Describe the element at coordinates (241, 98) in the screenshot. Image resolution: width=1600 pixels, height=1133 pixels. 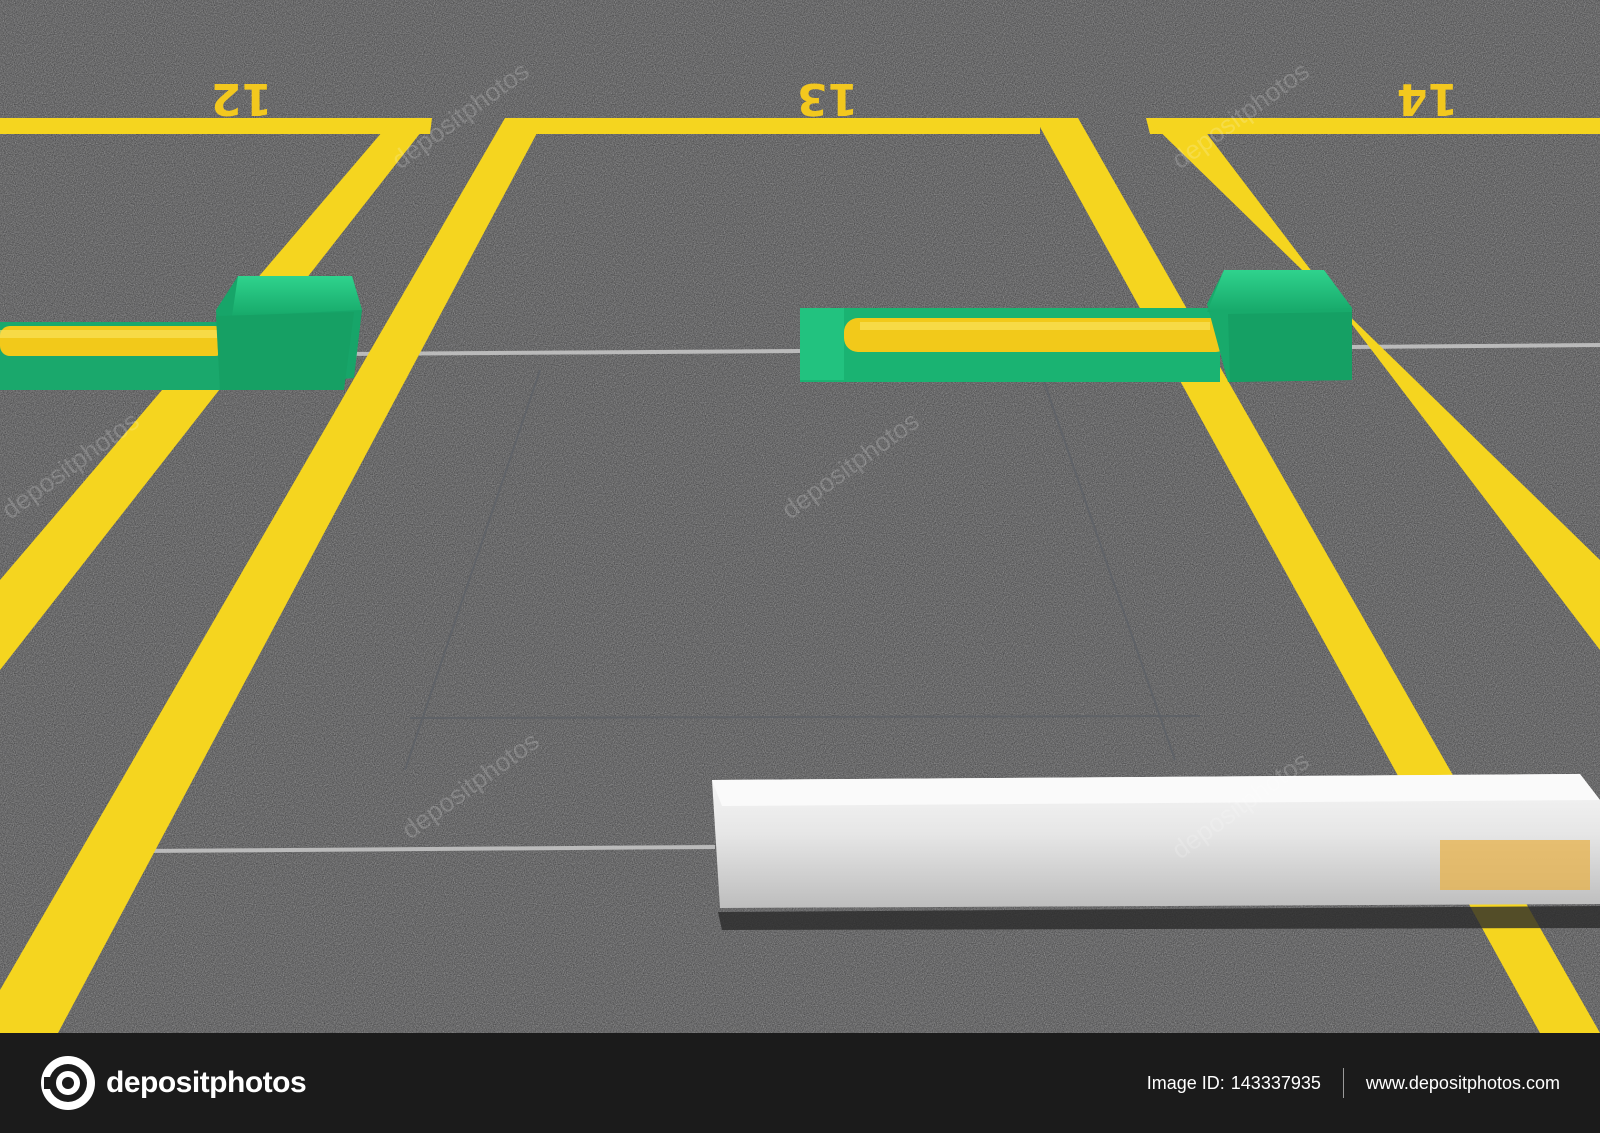
I see `space-number-12: 12` at that location.